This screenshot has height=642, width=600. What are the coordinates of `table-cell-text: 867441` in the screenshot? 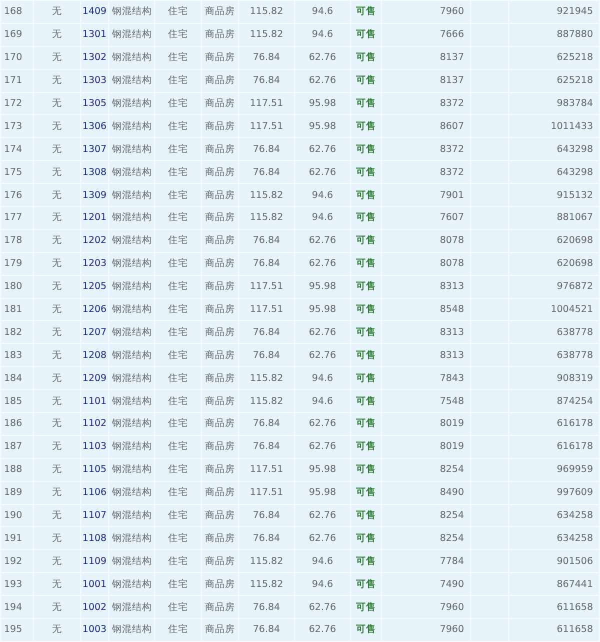 It's located at (575, 584).